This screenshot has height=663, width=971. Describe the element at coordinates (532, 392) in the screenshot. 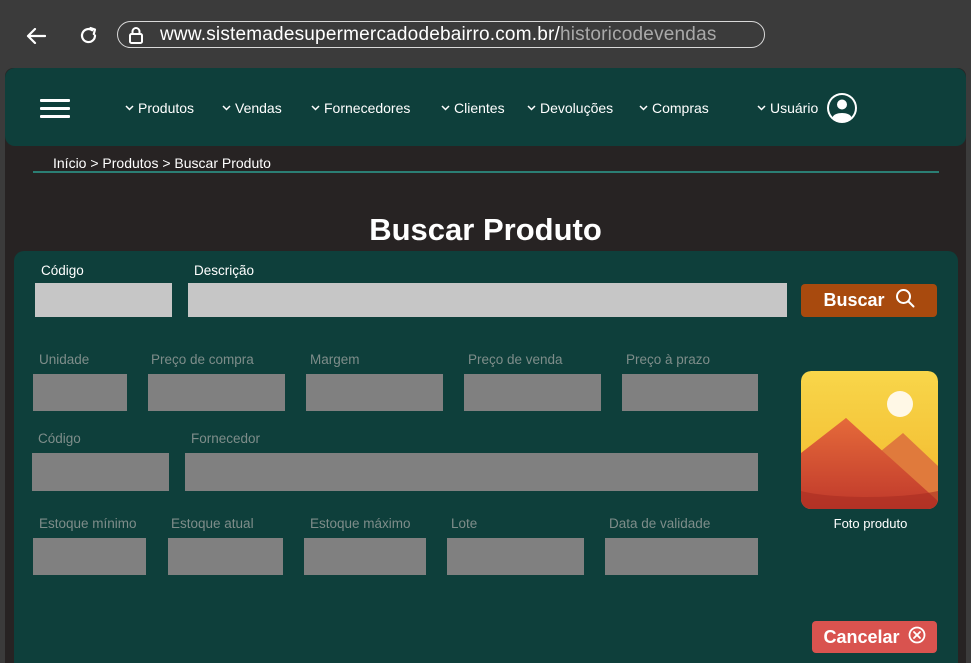

I see `preco-venda-field` at that location.